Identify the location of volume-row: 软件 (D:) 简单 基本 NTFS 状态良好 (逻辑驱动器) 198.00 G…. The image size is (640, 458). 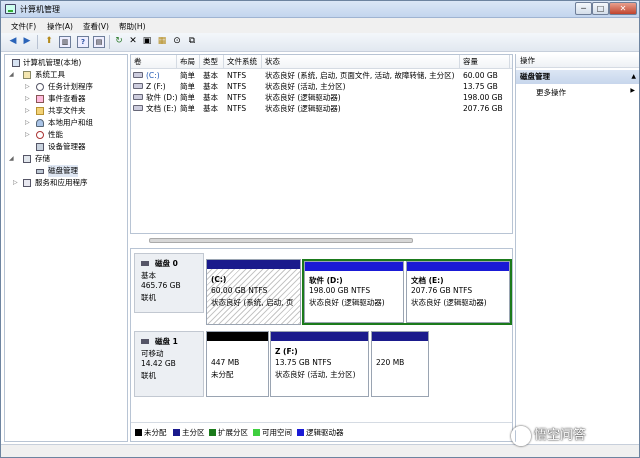
(321, 97).